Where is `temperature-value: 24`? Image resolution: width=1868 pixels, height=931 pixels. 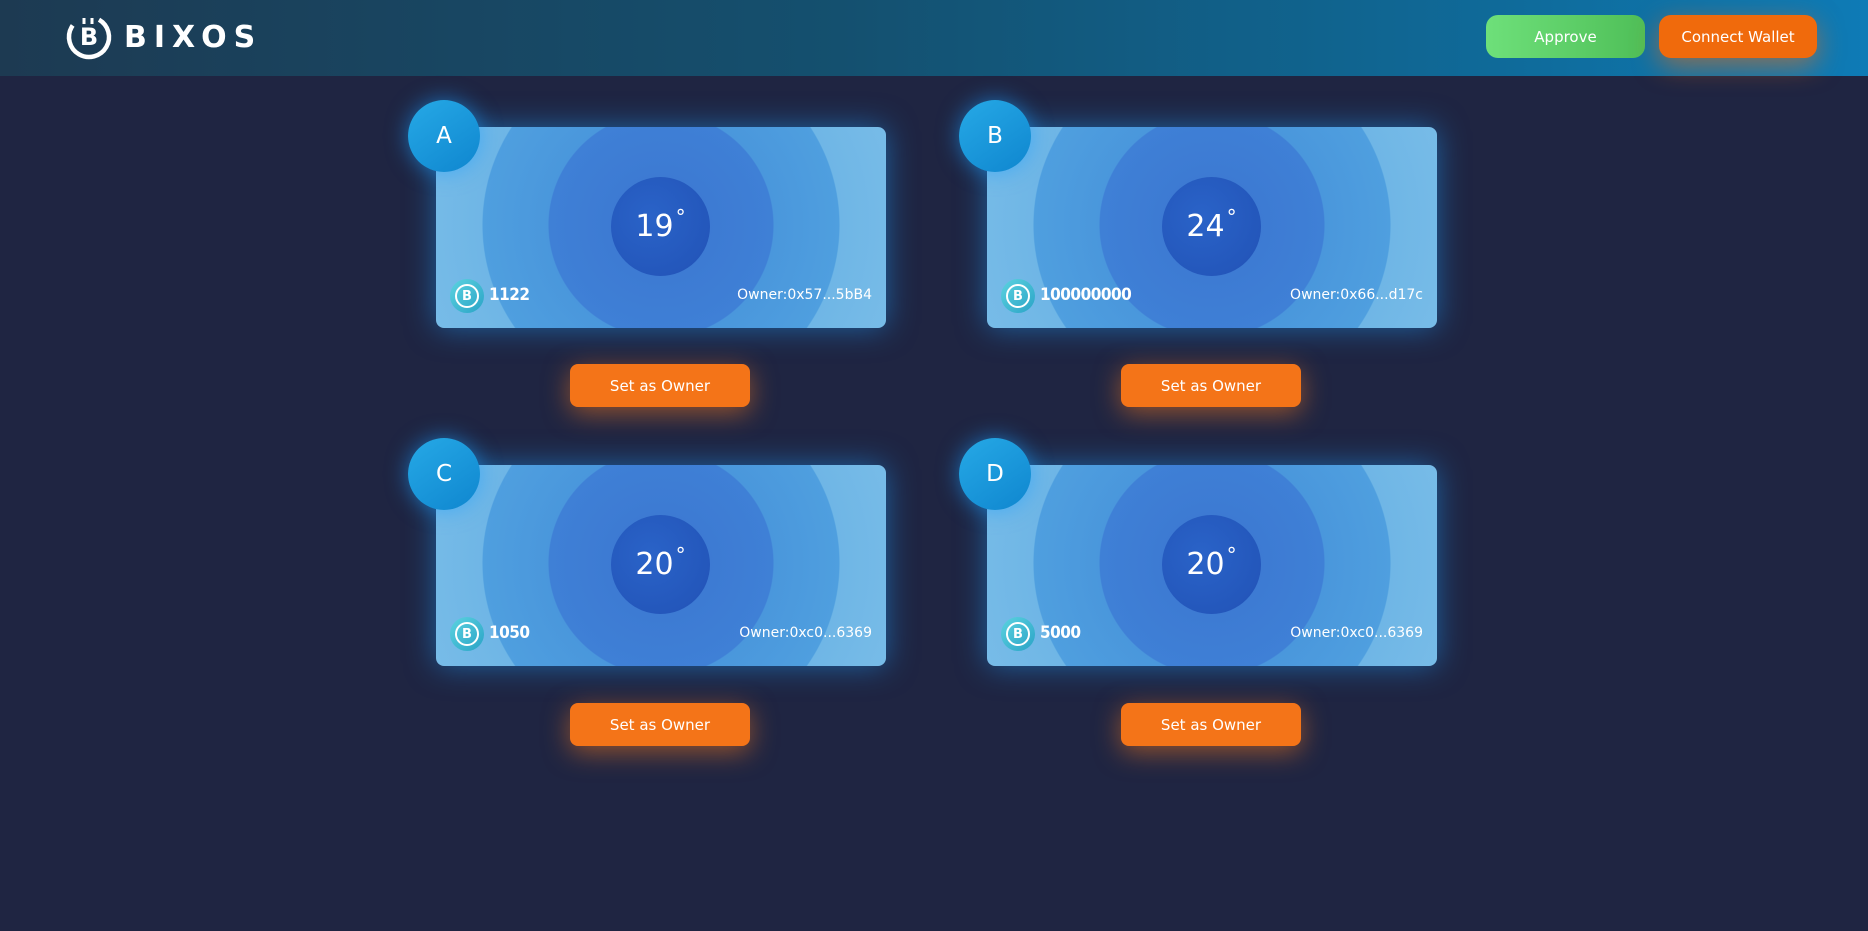
temperature-value: 24 is located at coordinates (1205, 226).